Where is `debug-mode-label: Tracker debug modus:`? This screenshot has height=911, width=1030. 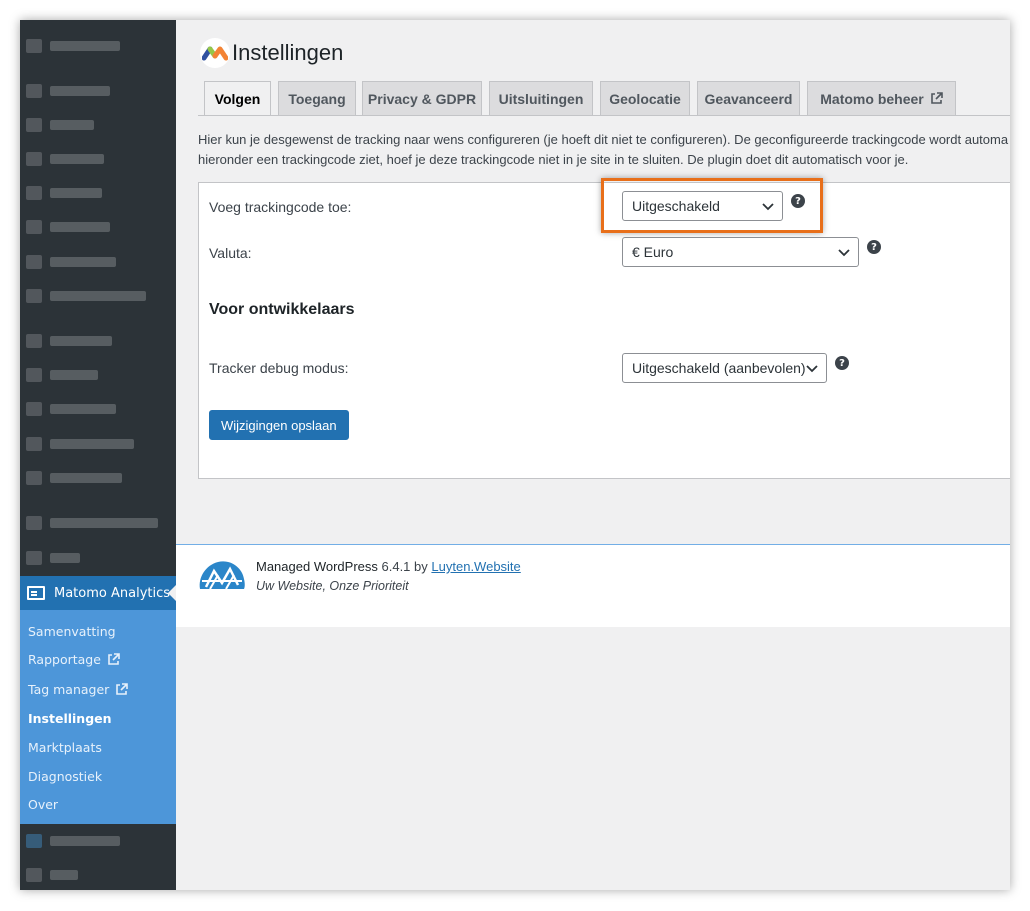 debug-mode-label: Tracker debug modus: is located at coordinates (279, 368).